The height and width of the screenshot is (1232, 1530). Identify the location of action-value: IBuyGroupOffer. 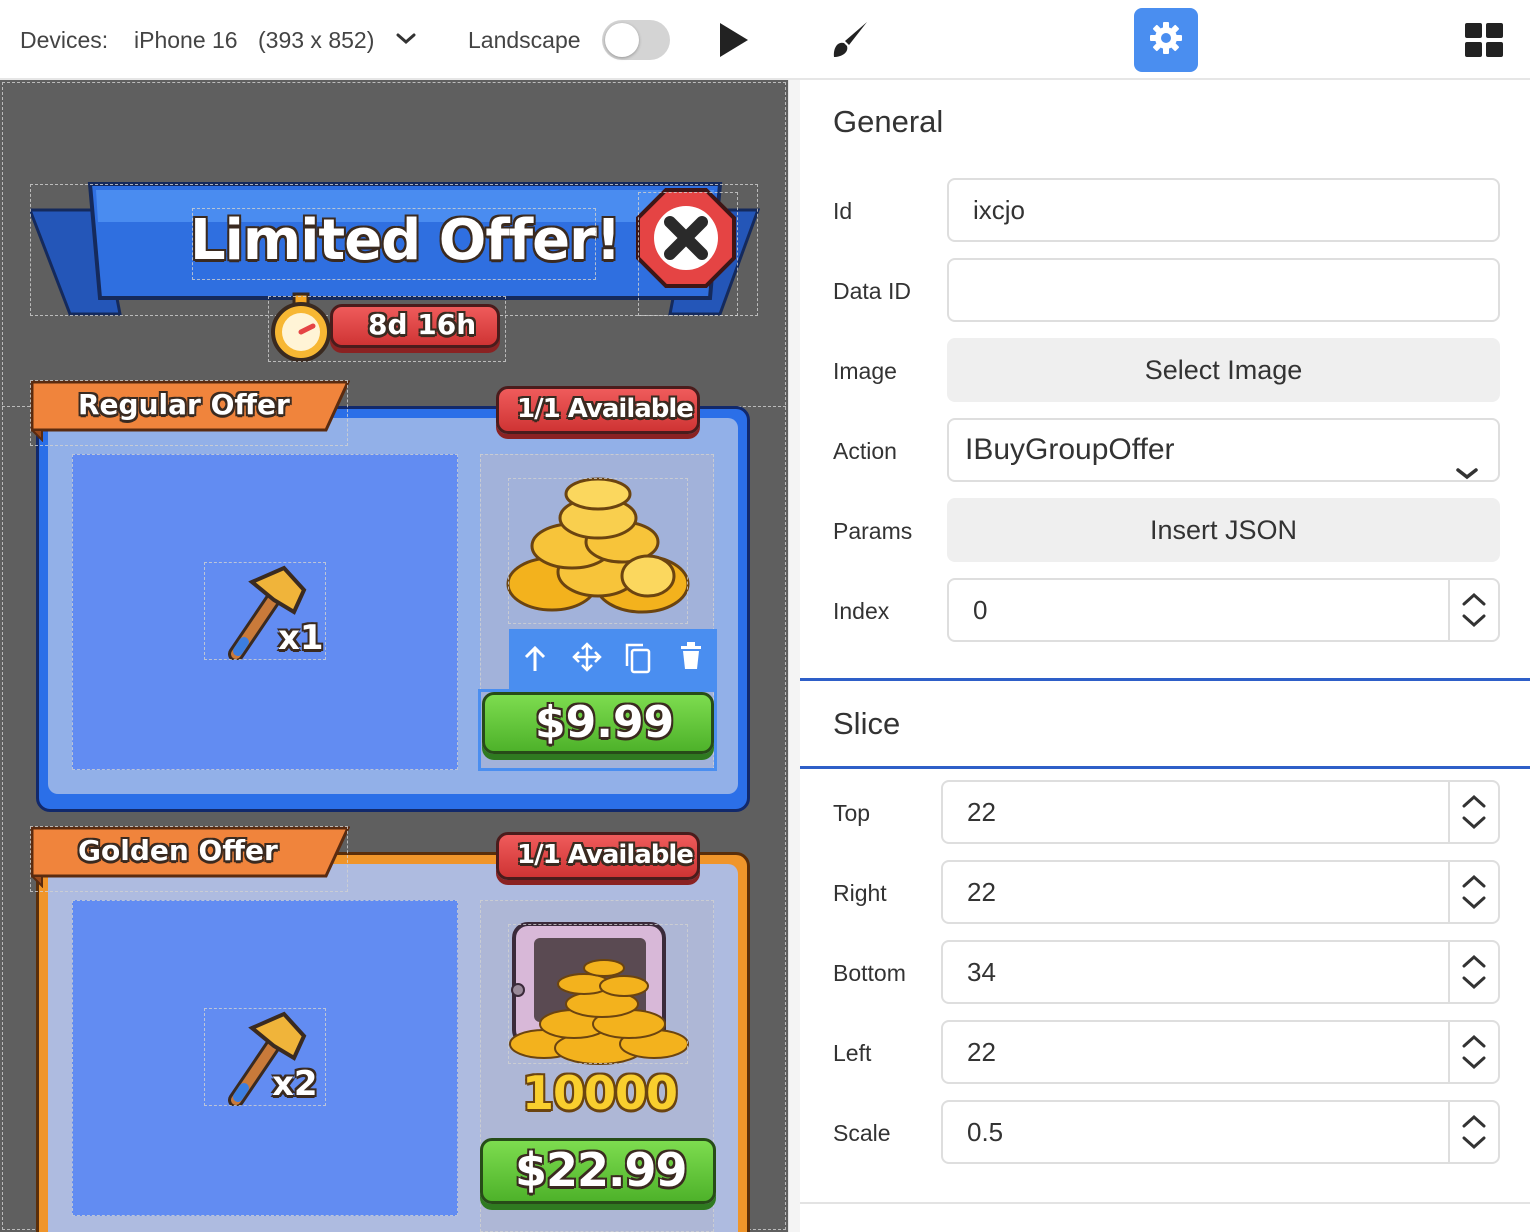
(1070, 449).